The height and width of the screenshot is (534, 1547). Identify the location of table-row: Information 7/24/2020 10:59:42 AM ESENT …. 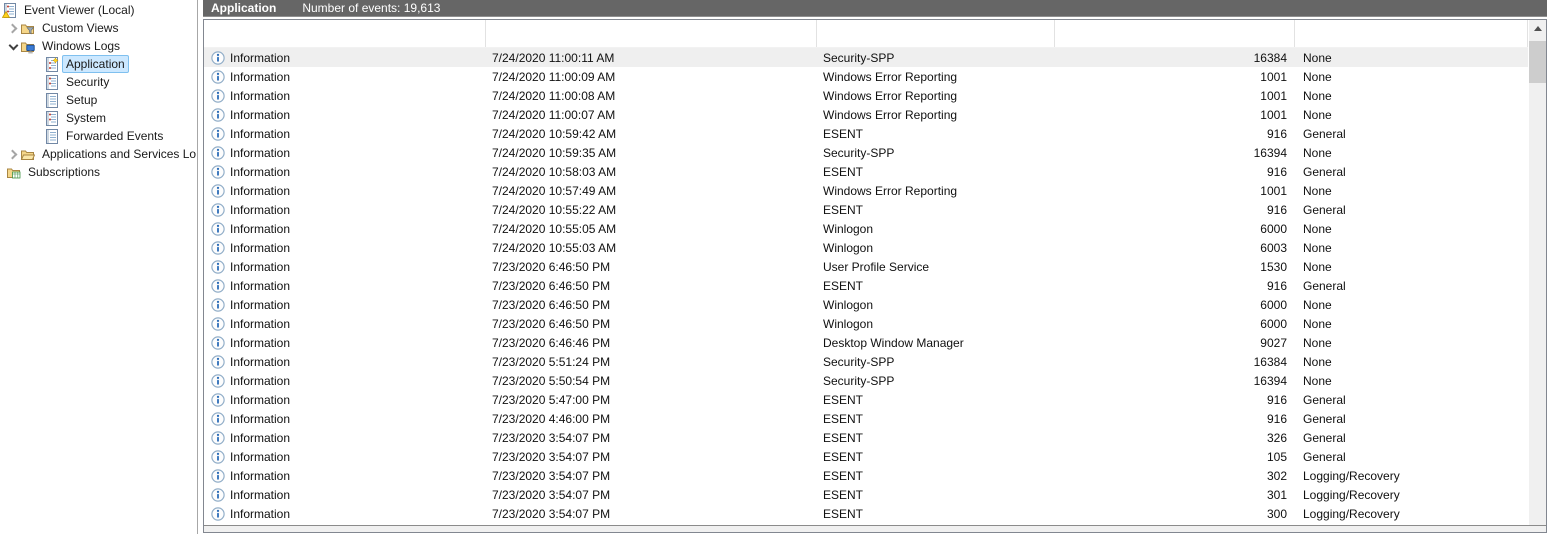
(866, 133).